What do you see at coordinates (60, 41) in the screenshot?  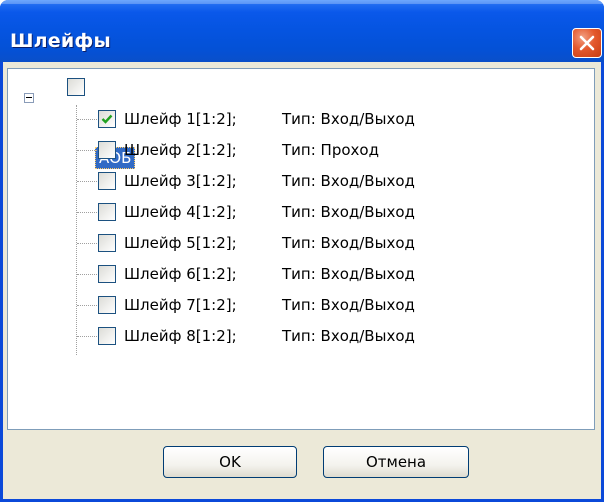 I see `window-title: Шлейфы` at bounding box center [60, 41].